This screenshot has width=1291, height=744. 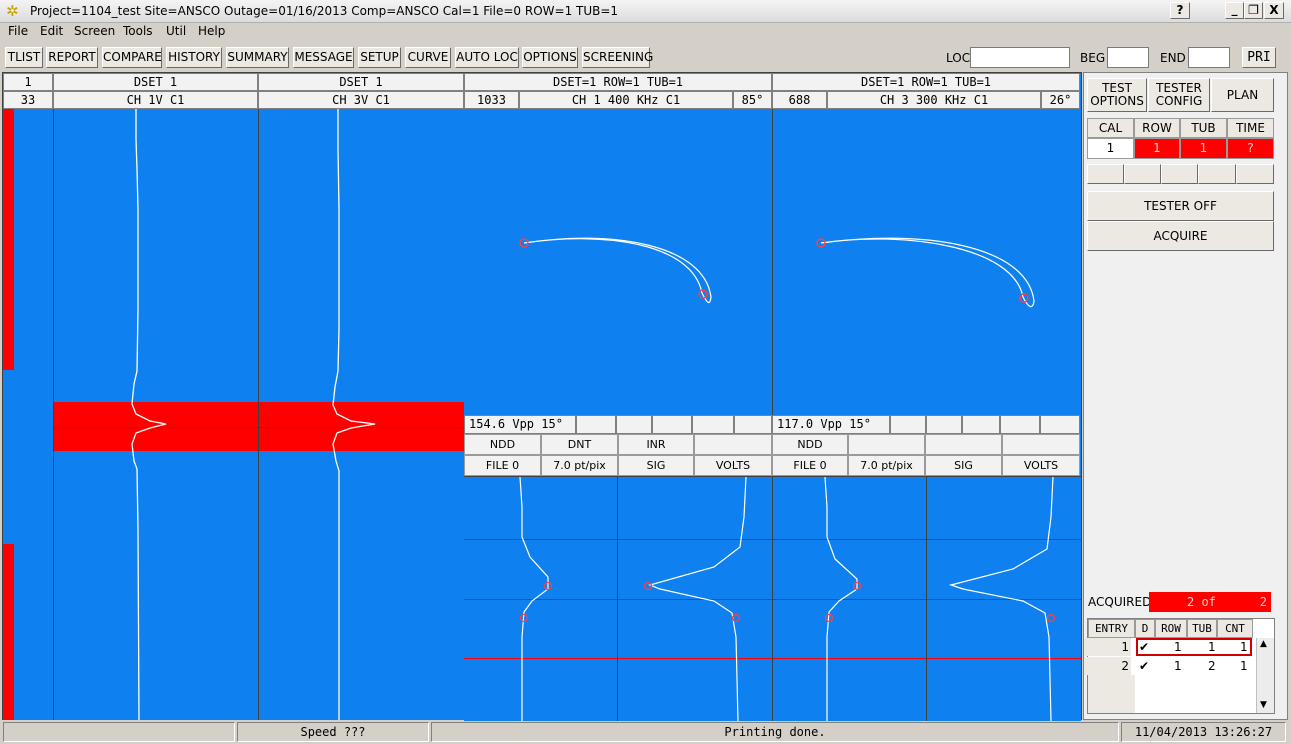 What do you see at coordinates (579, 444) in the screenshot?
I see `dnt-button-1: DNT` at bounding box center [579, 444].